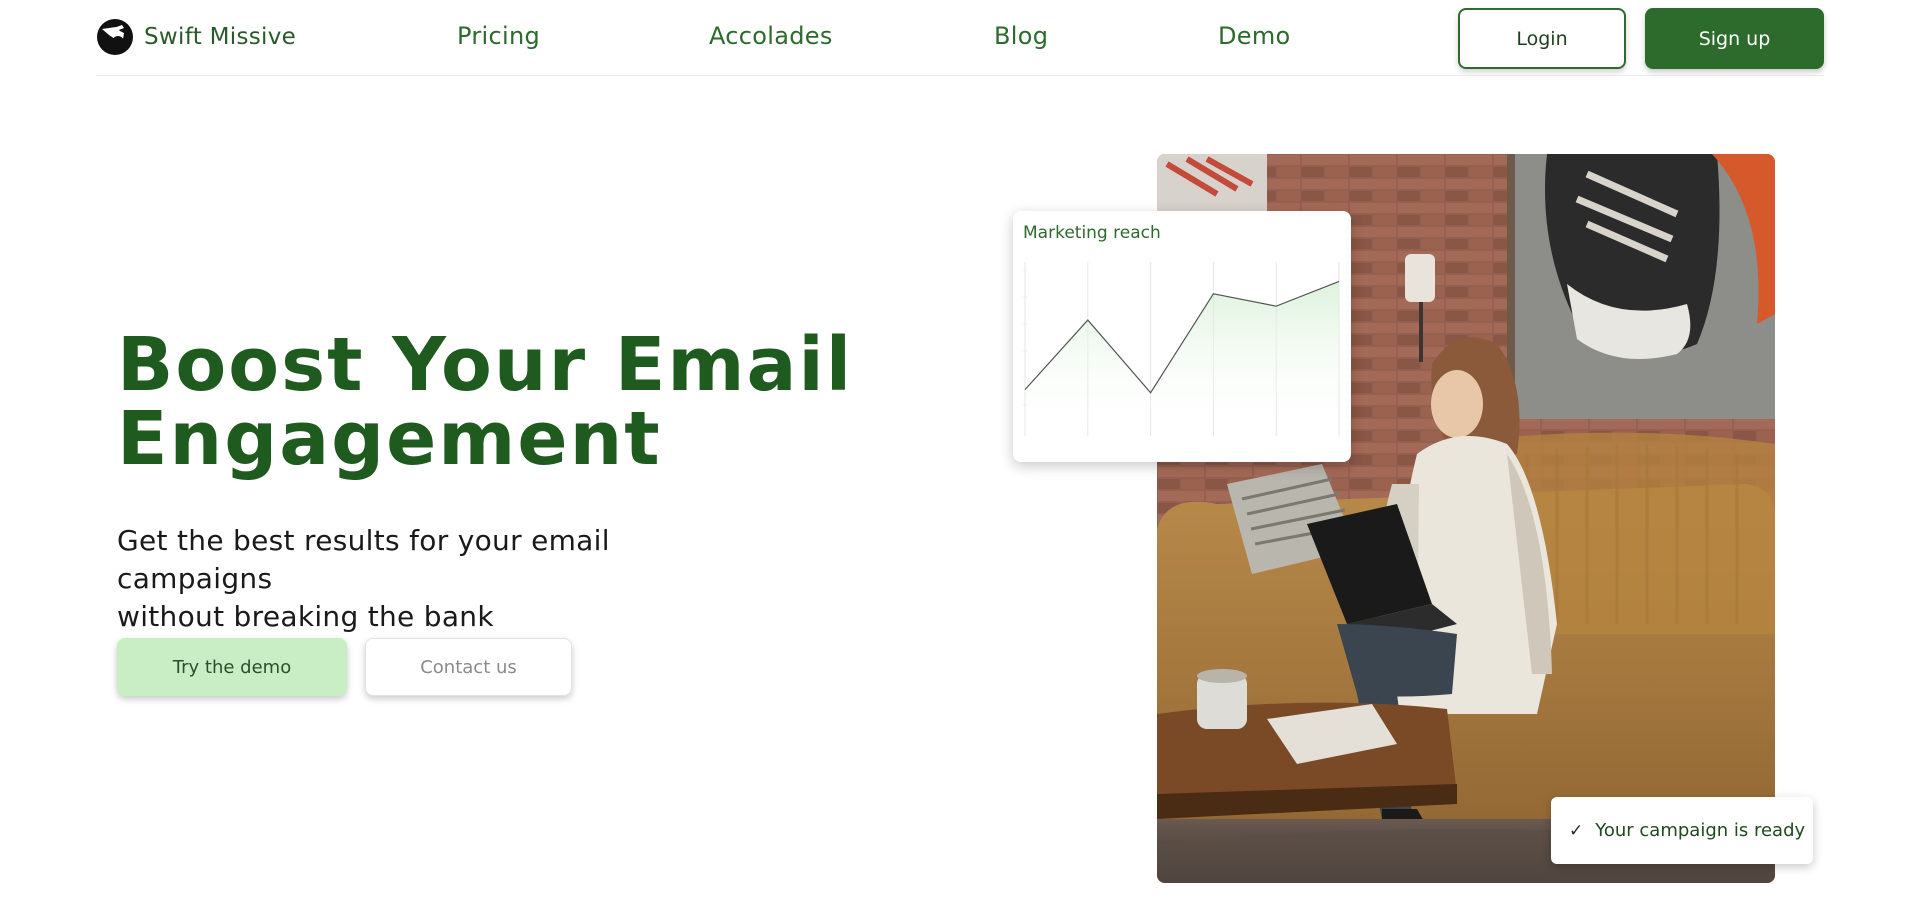 The width and height of the screenshot is (1920, 919). Describe the element at coordinates (1092, 233) in the screenshot. I see `chart-title: Marketing reach` at that location.